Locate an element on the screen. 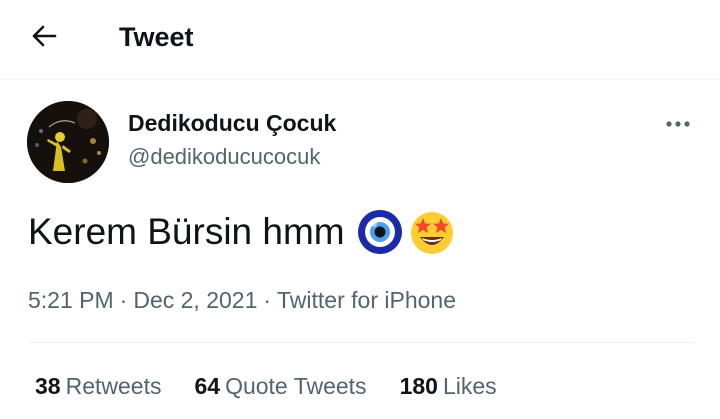  stat-retweets: 38 Retweets is located at coordinates (98, 386).